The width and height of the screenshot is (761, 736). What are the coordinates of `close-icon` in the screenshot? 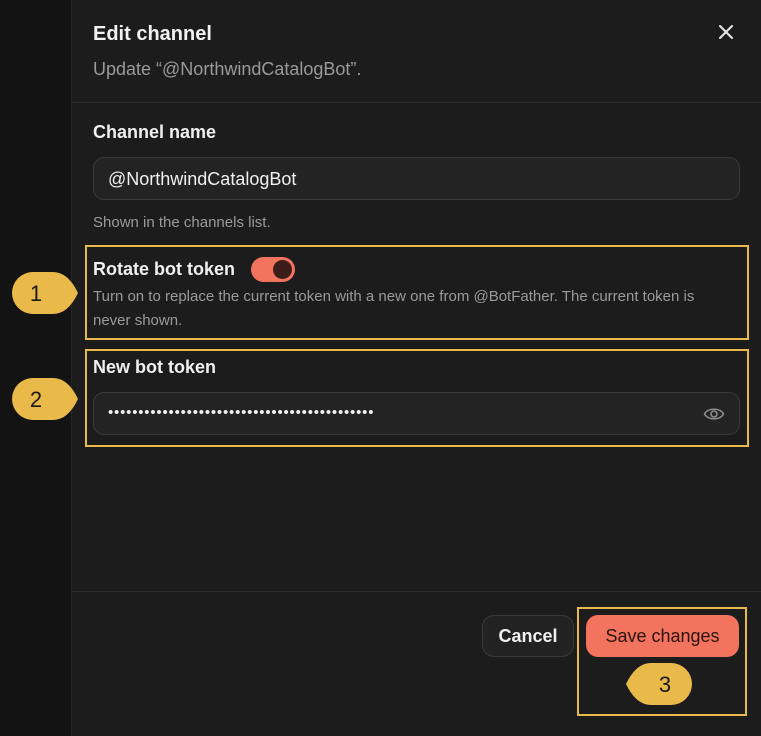 It's located at (726, 32).